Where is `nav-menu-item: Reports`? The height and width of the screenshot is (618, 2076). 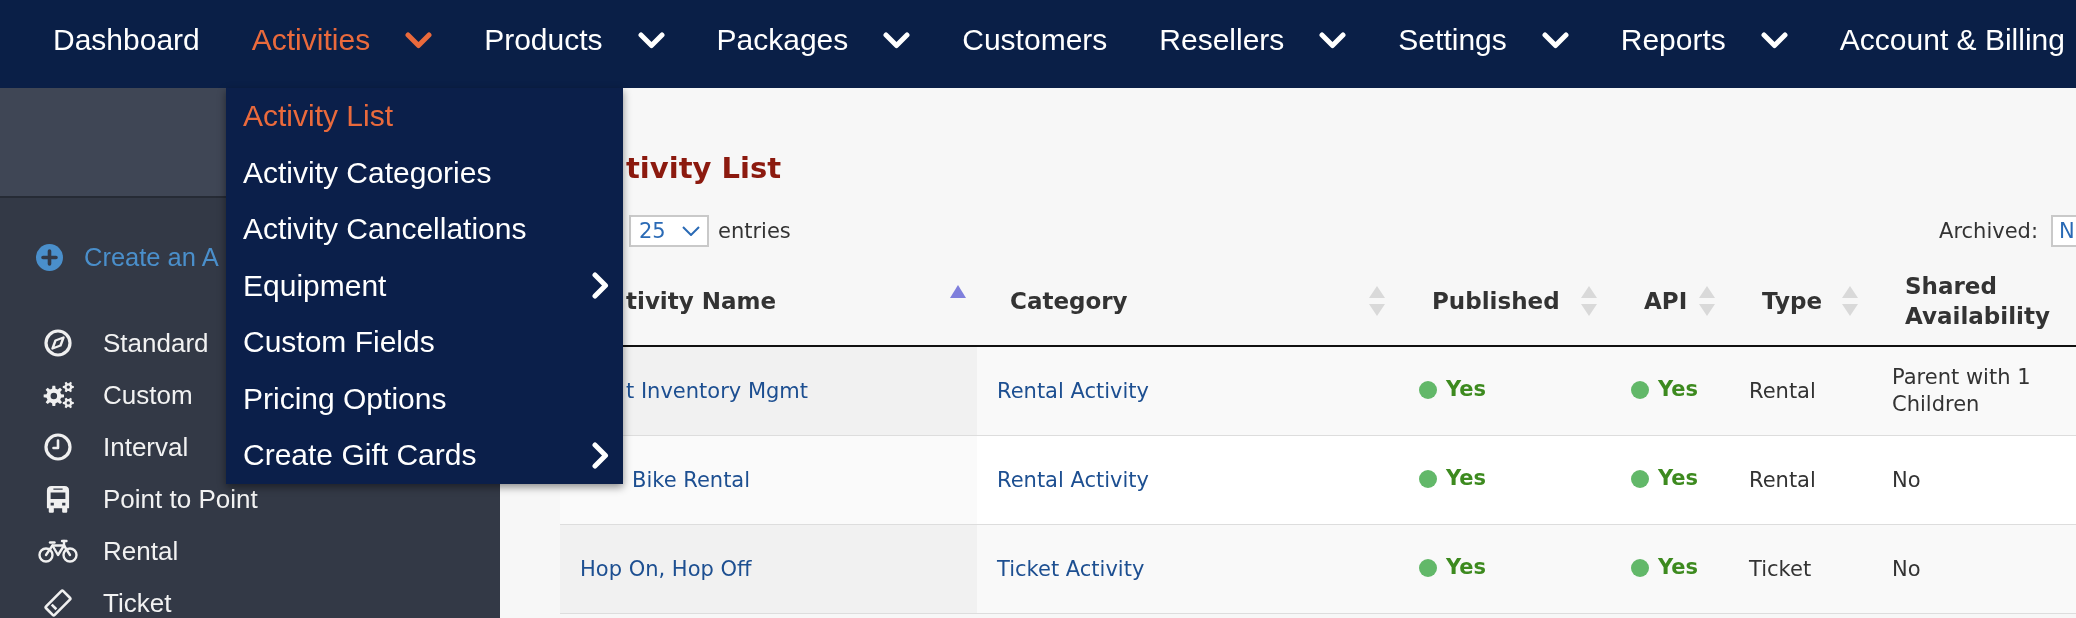 nav-menu-item: Reports is located at coordinates (1704, 40).